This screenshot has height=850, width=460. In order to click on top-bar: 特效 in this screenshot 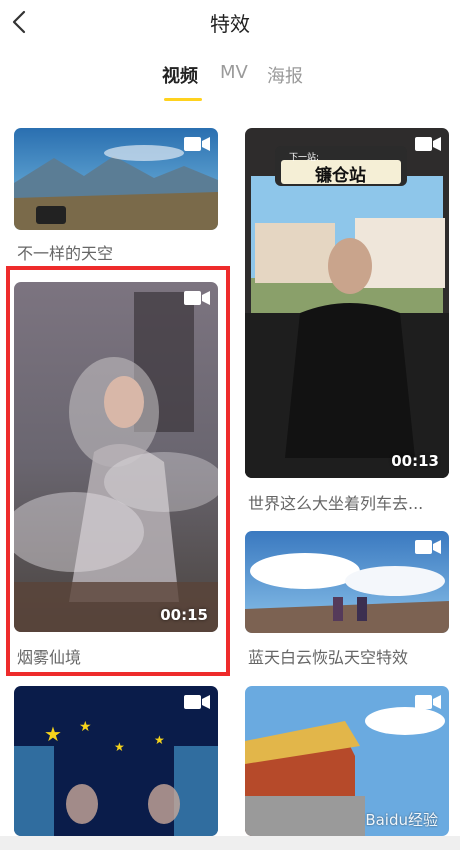, I will do `click(230, 22)`.